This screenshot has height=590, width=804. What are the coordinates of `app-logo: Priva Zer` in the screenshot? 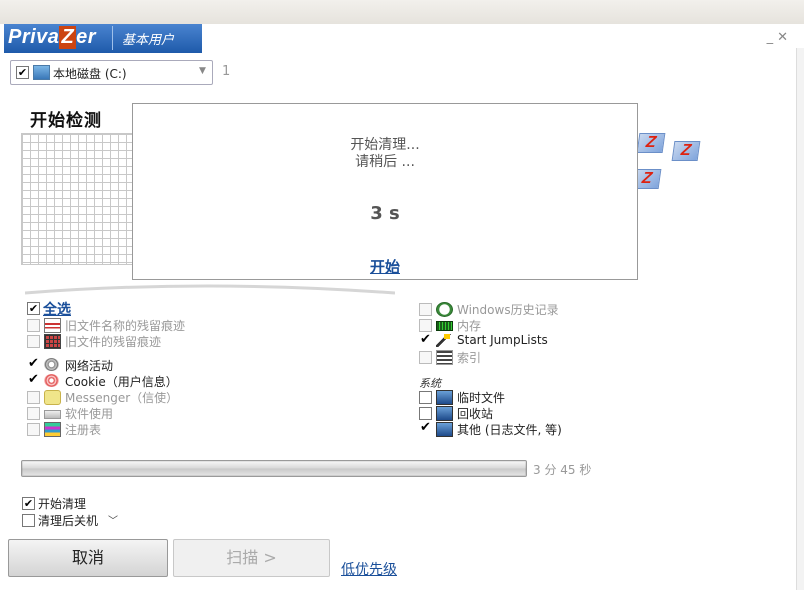 It's located at (52, 37).